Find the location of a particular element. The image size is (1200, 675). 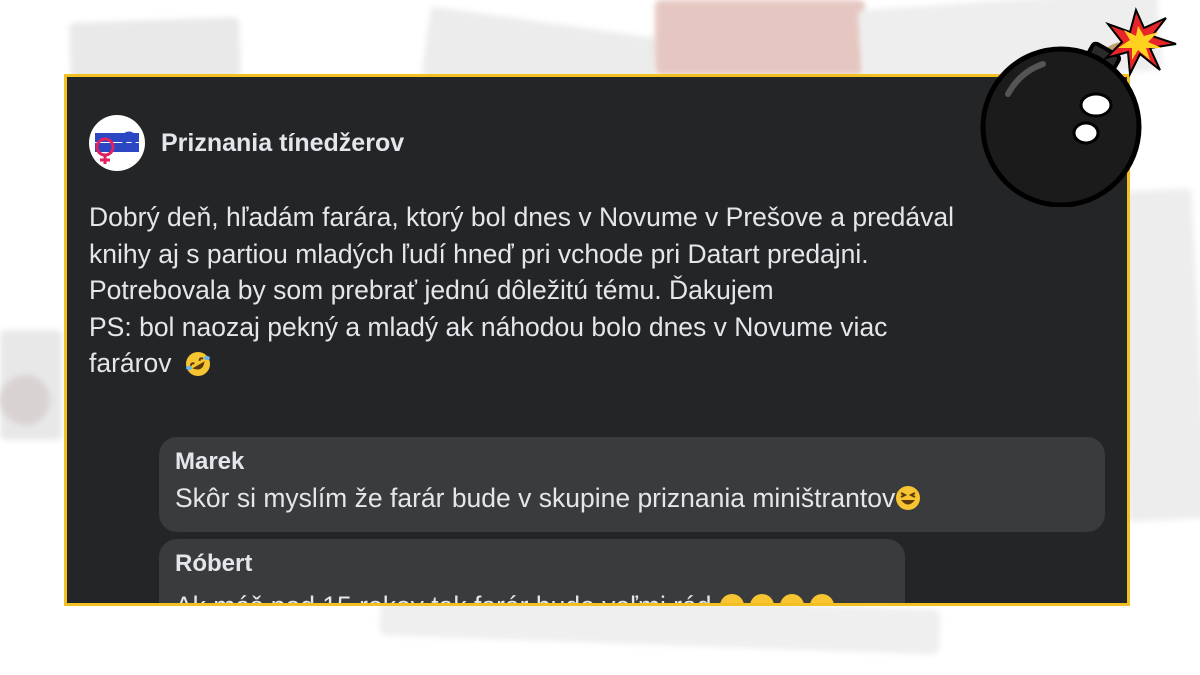

post-header: Priznania tínedžerov is located at coordinates (246, 143).